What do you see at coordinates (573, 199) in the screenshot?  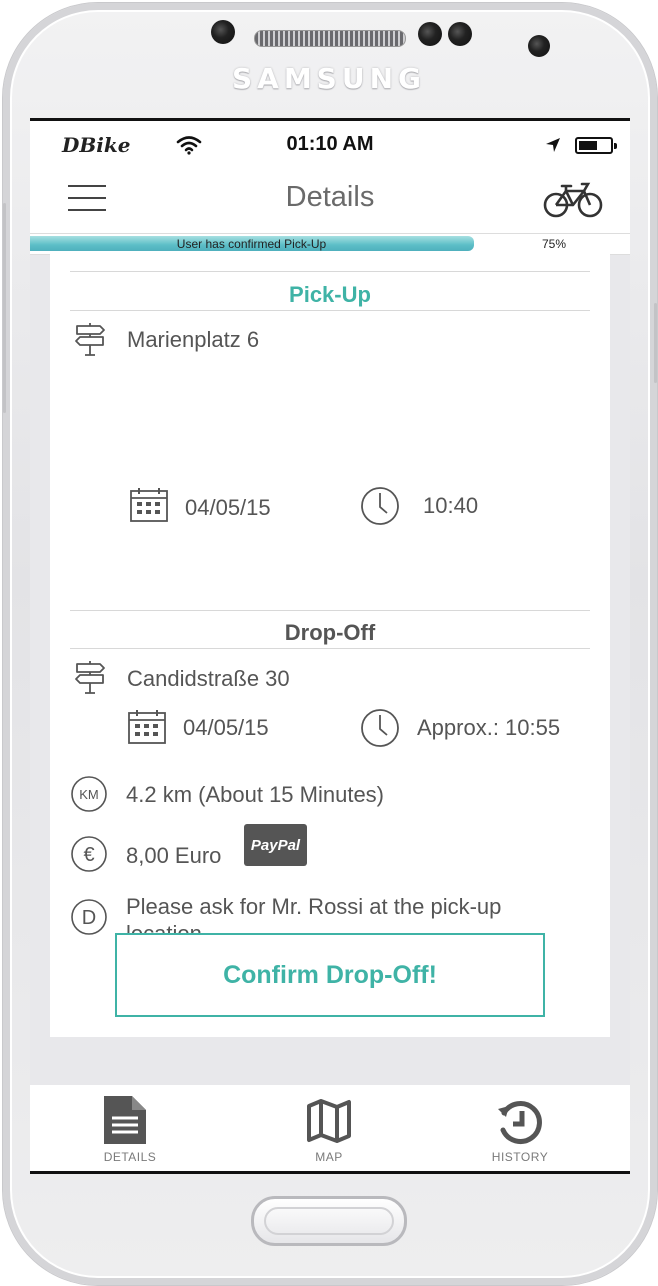 I see `bicycle-icon` at bounding box center [573, 199].